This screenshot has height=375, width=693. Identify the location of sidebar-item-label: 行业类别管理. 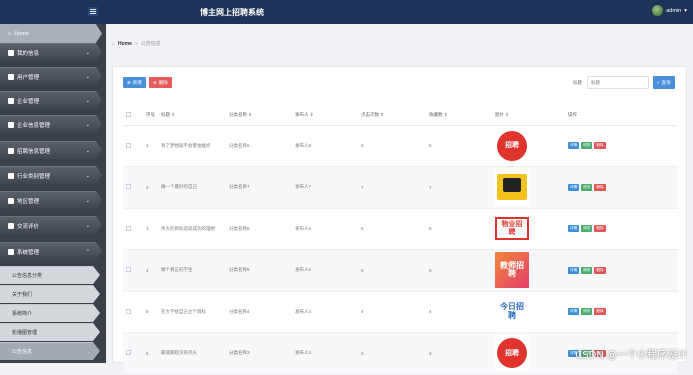
(33, 176).